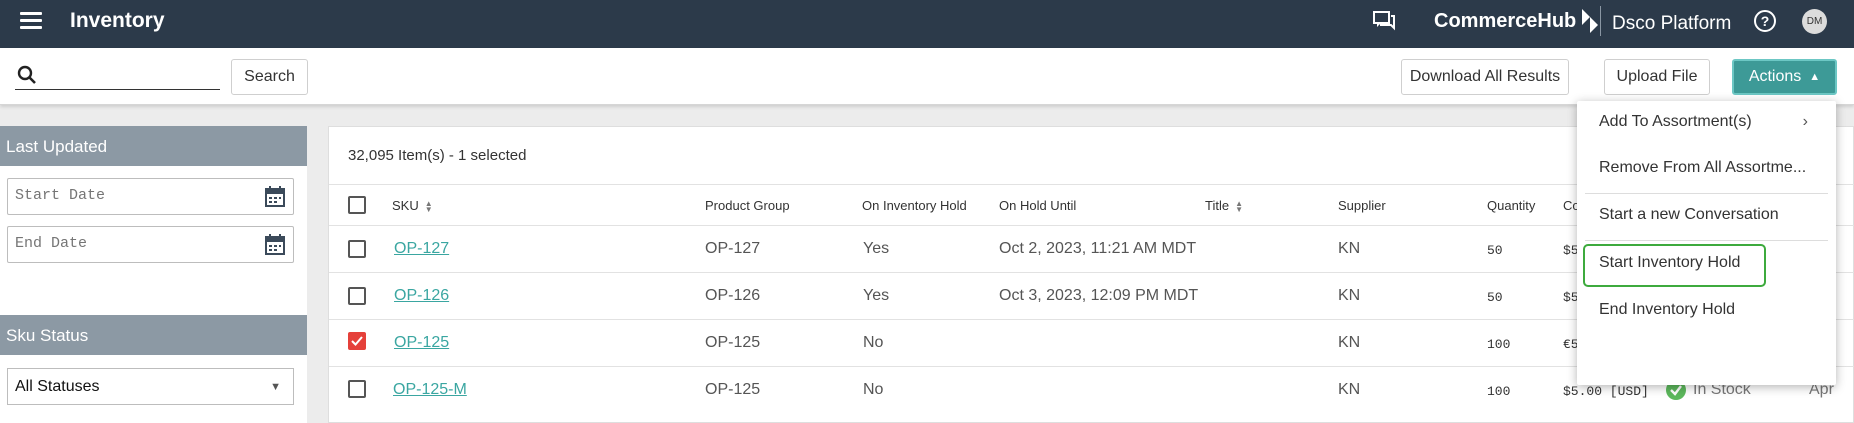 The width and height of the screenshot is (1854, 423). What do you see at coordinates (733, 248) in the screenshot?
I see `product-group-cell: OP-127` at bounding box center [733, 248].